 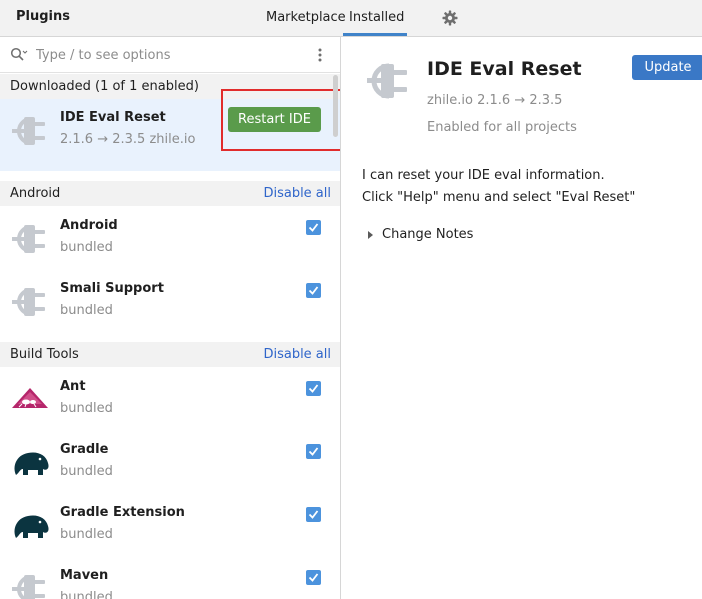 I want to click on plugin-name: IDE Eval Reset, so click(x=113, y=117).